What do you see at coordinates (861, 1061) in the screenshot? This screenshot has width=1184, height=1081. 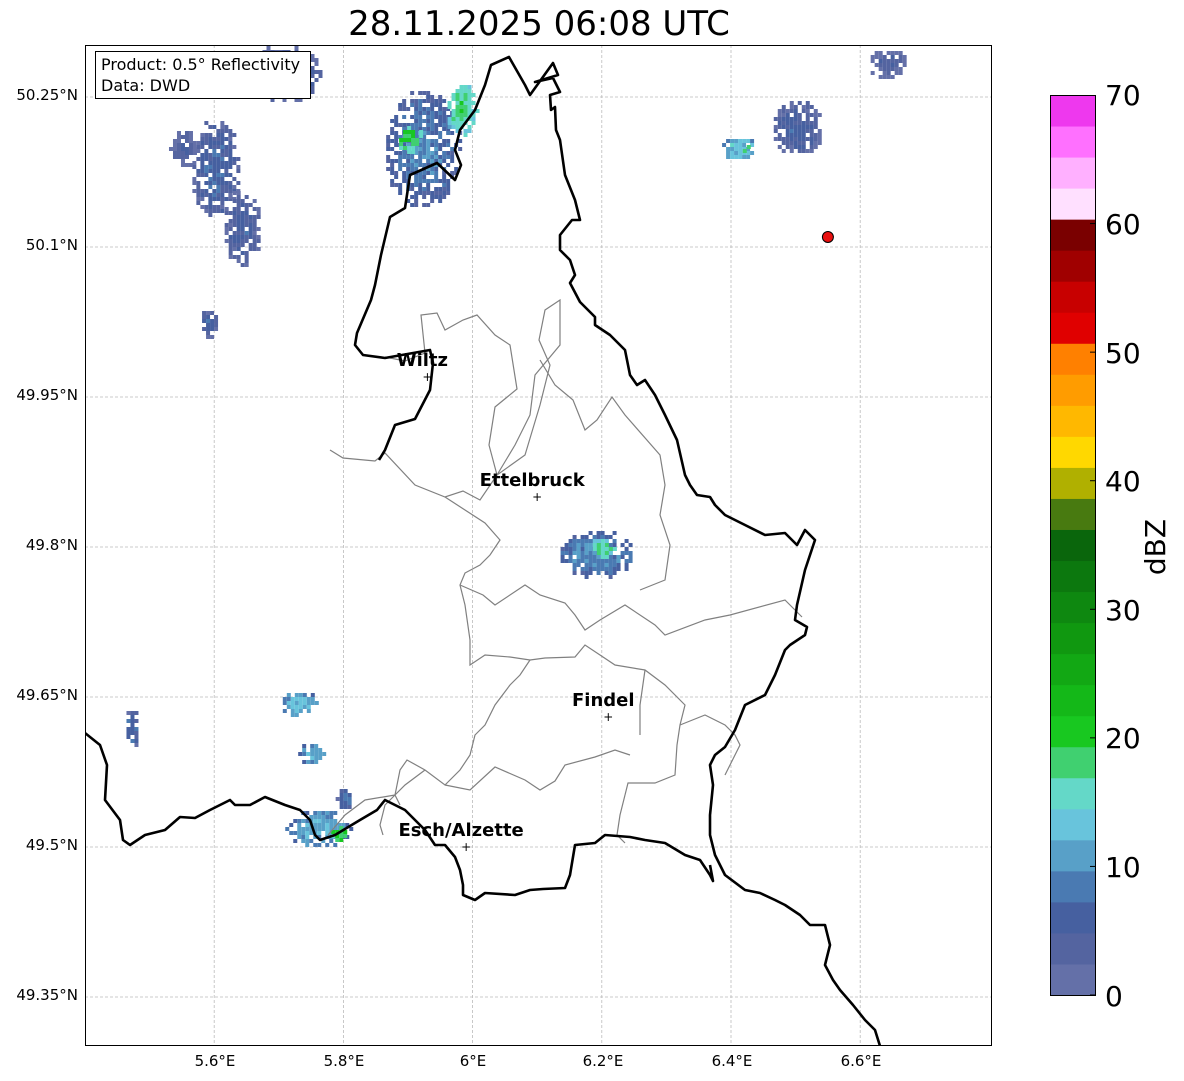 I see `lon-tick-label: 6.6°E` at bounding box center [861, 1061].